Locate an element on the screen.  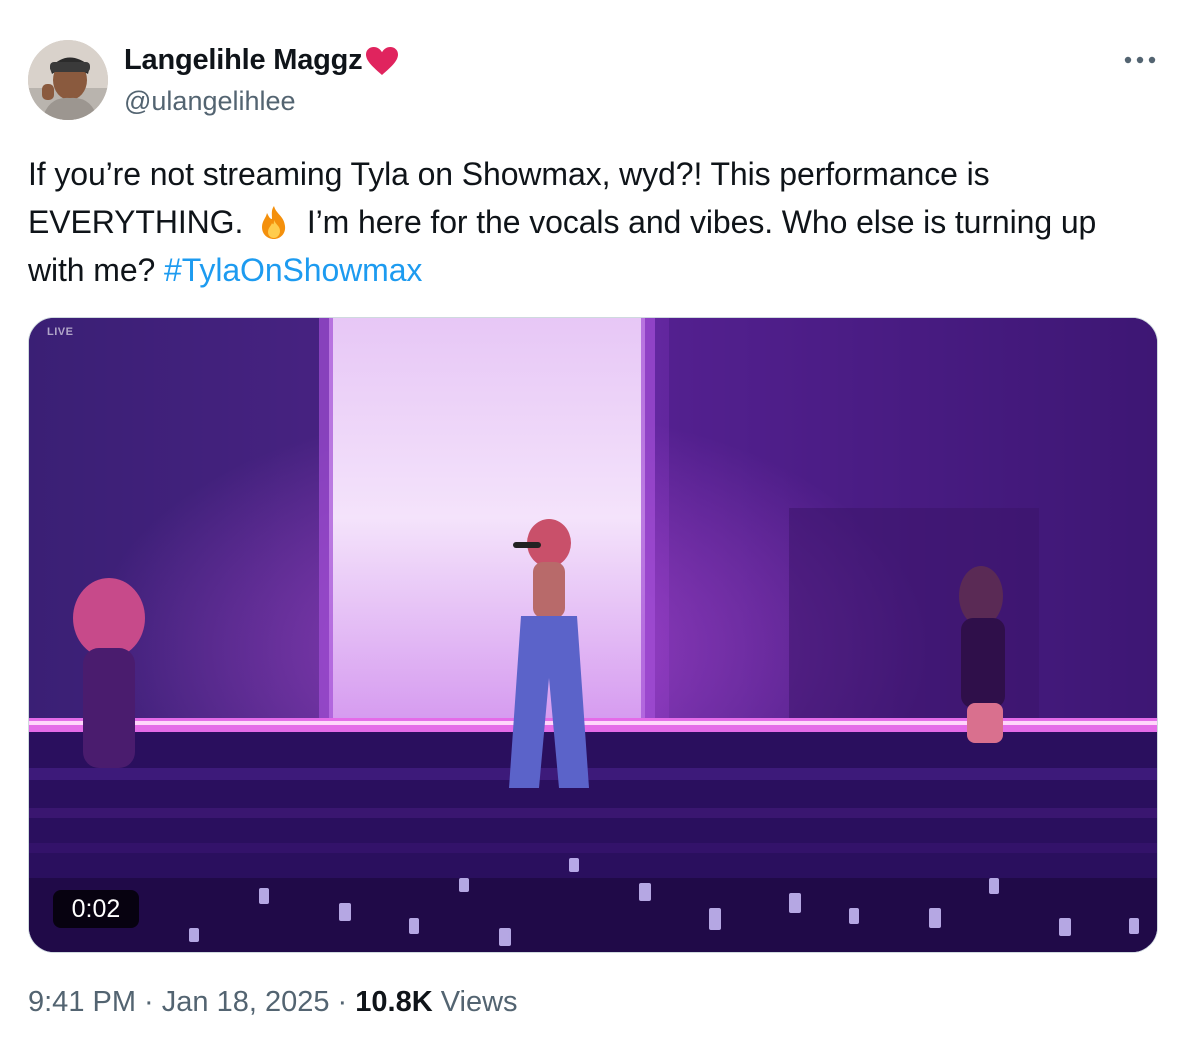
avatar is located at coordinates (68, 80).